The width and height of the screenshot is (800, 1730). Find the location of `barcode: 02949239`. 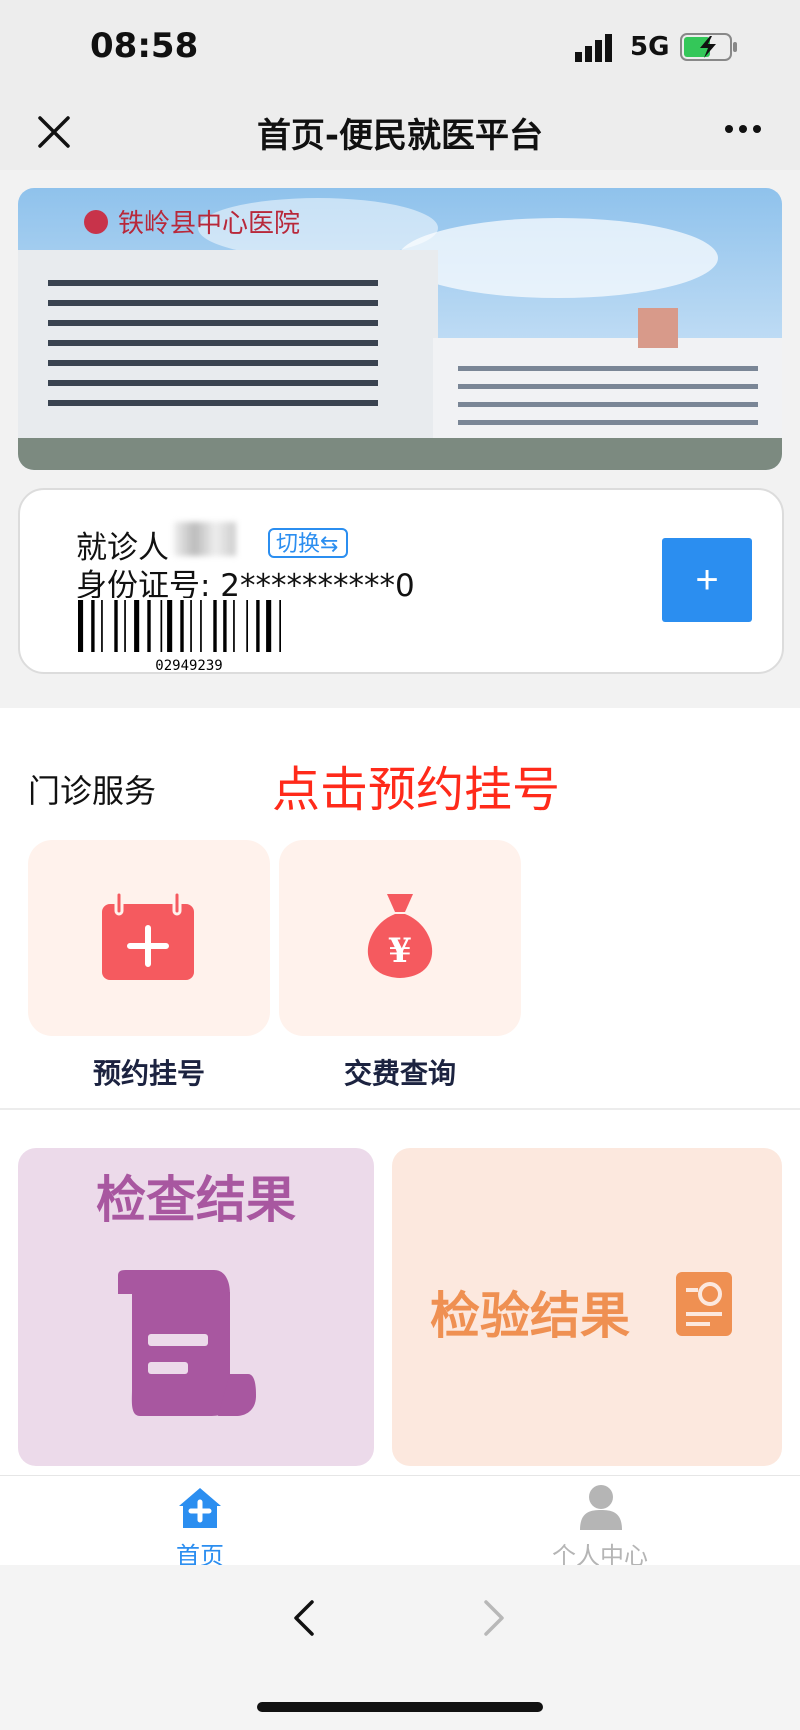

barcode: 02949239 is located at coordinates (189, 635).